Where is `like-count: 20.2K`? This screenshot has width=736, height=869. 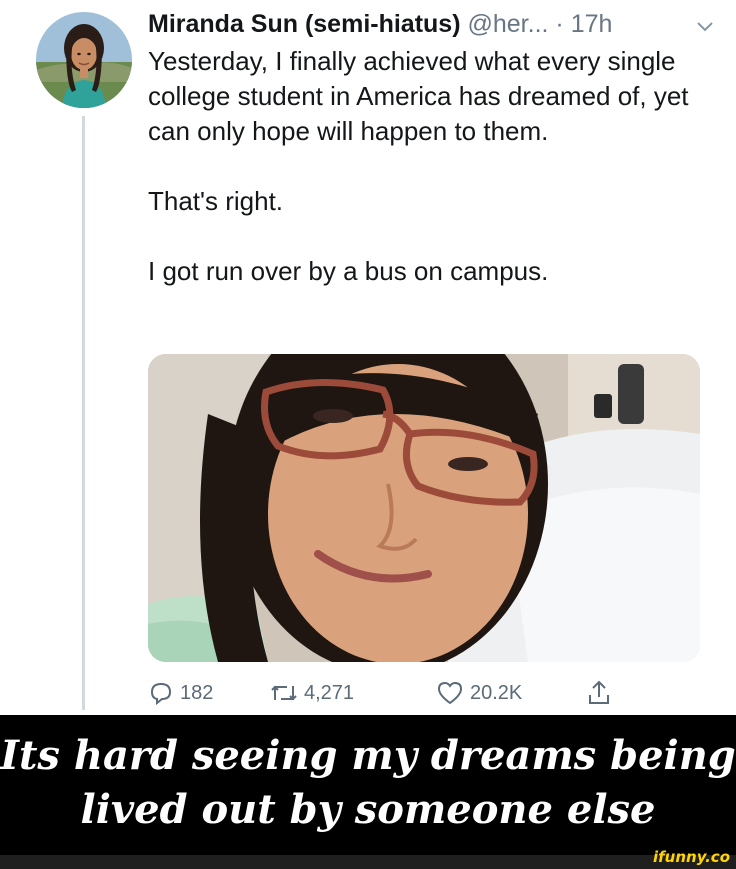
like-count: 20.2K is located at coordinates (496, 692).